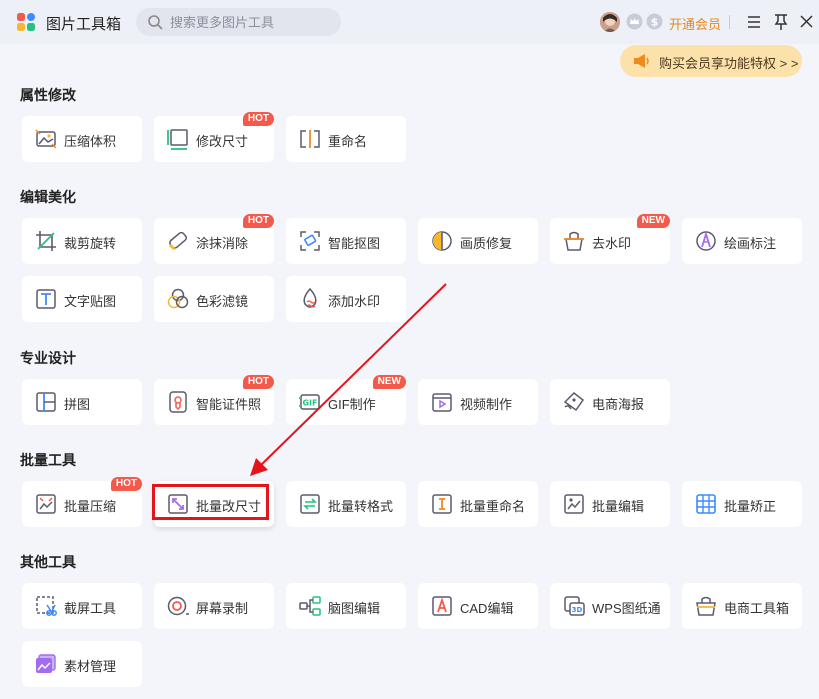  Describe the element at coordinates (610, 239) in the screenshot. I see `tool-remove-watermark: 去水印 NEW` at that location.